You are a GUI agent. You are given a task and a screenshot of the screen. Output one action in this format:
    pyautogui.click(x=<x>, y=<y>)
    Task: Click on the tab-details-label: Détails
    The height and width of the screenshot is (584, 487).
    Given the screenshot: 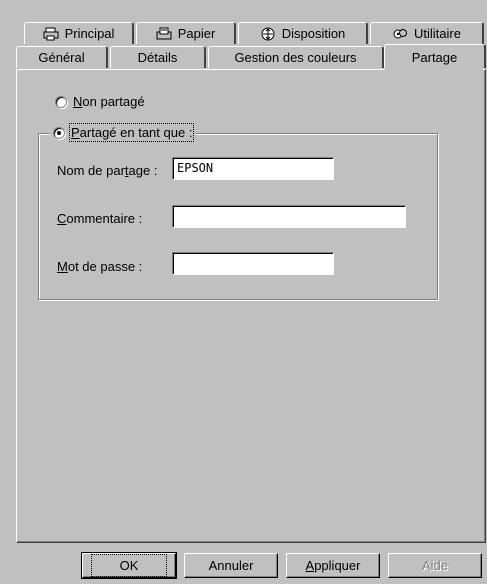 What is the action you would take?
    pyautogui.click(x=157, y=57)
    